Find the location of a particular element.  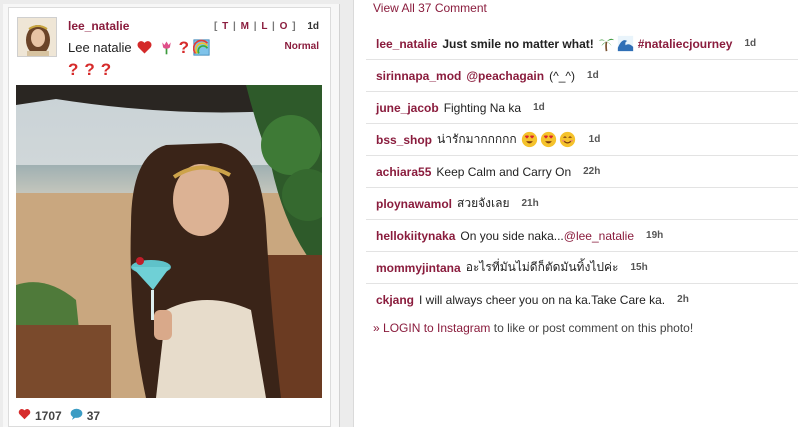

comment-text: น่ารักมากกกกก is located at coordinates (477, 139).